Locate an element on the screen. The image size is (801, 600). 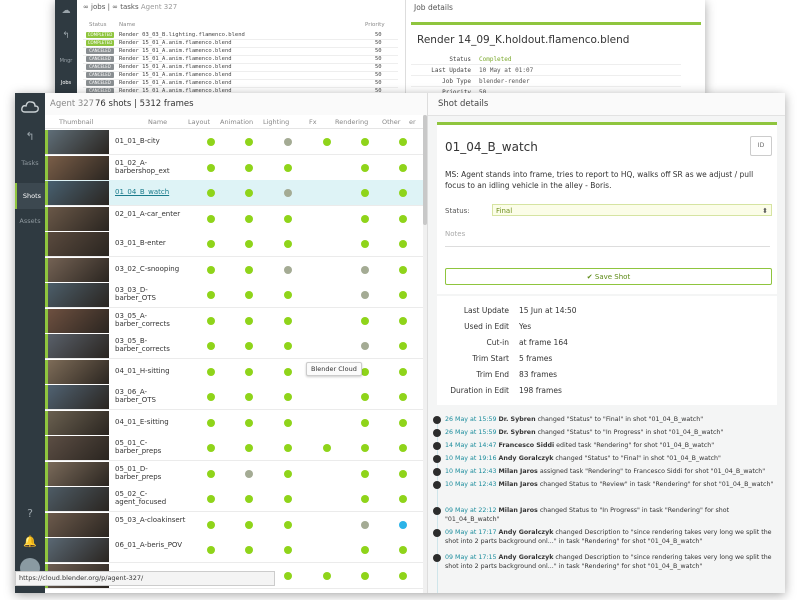
shot-name: 04_01_E-sitting is located at coordinates (151, 422).